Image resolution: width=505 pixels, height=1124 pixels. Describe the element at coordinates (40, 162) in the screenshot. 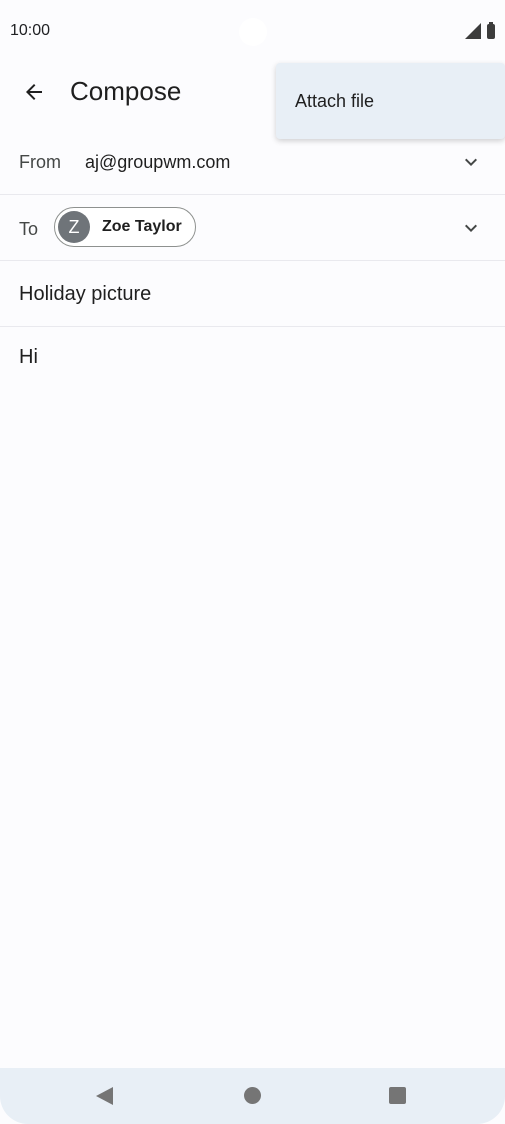

I see `from-label: From` at that location.